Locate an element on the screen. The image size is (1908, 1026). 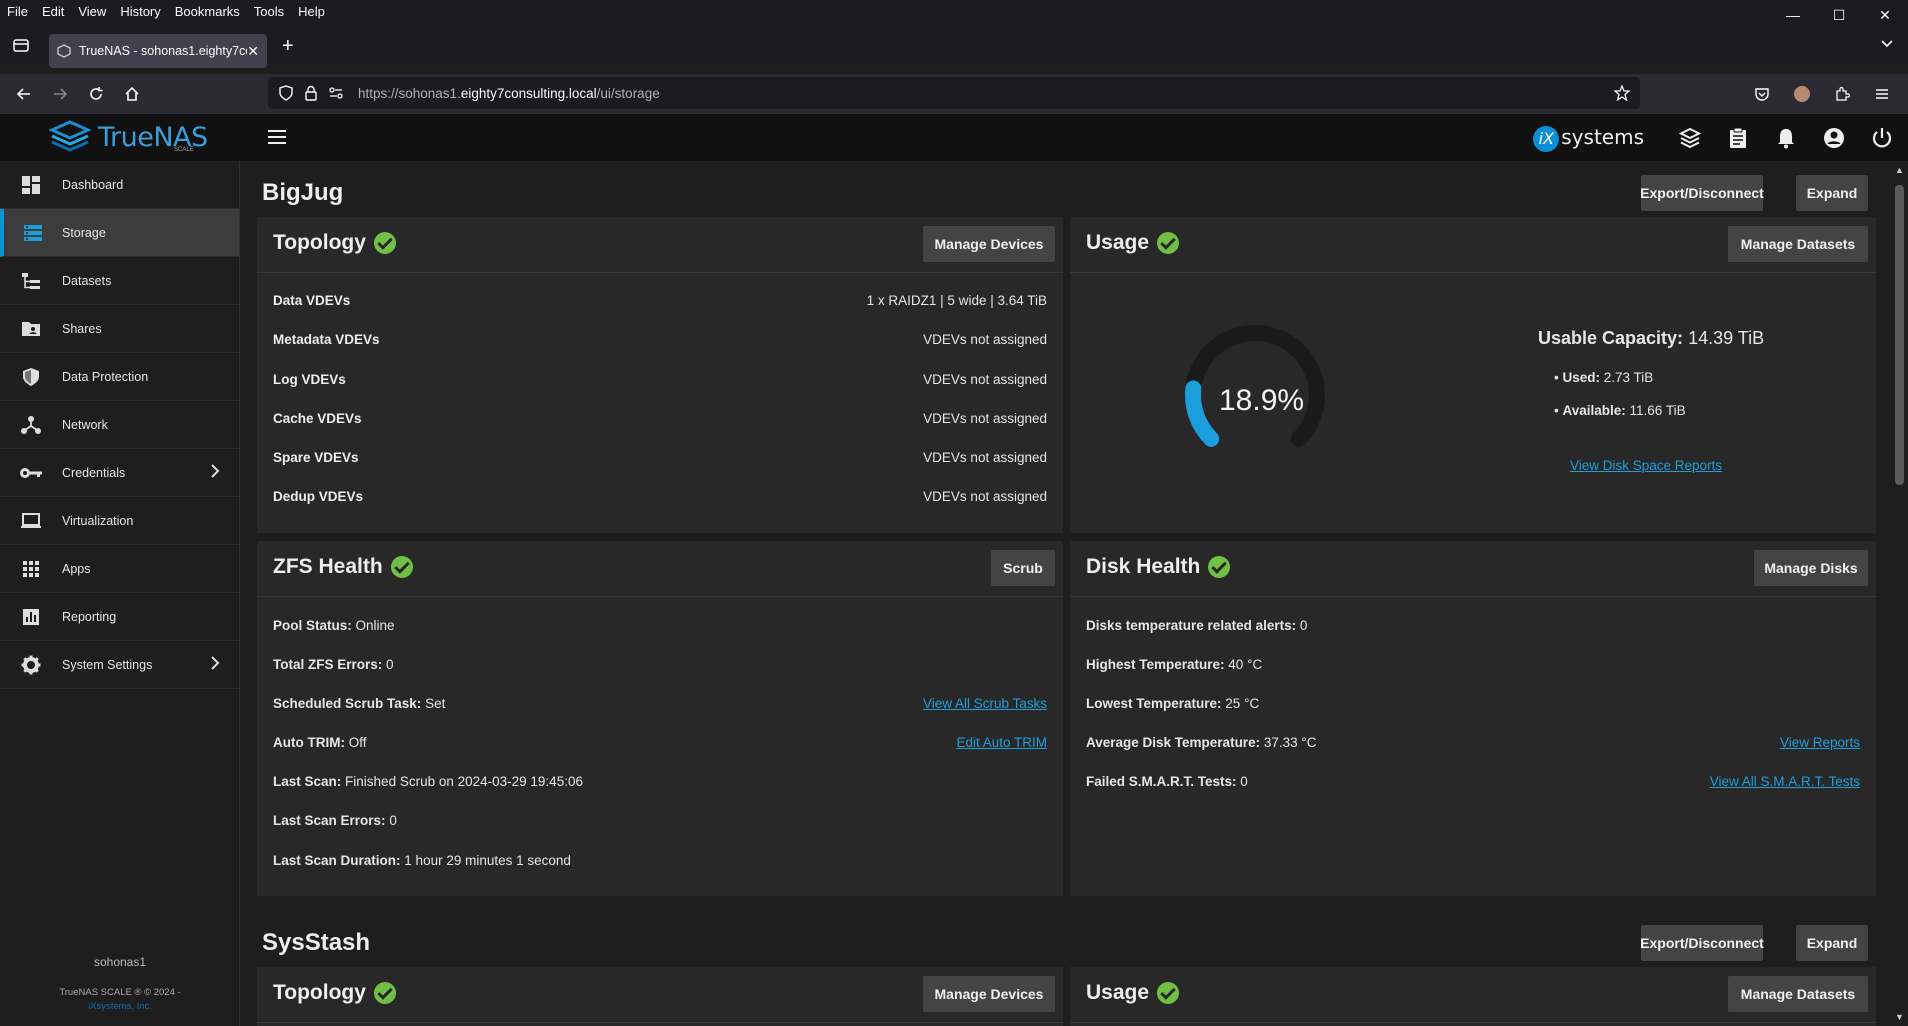
view-disk-space-reports-link: View Disk Space Reports is located at coordinates (1646, 465).